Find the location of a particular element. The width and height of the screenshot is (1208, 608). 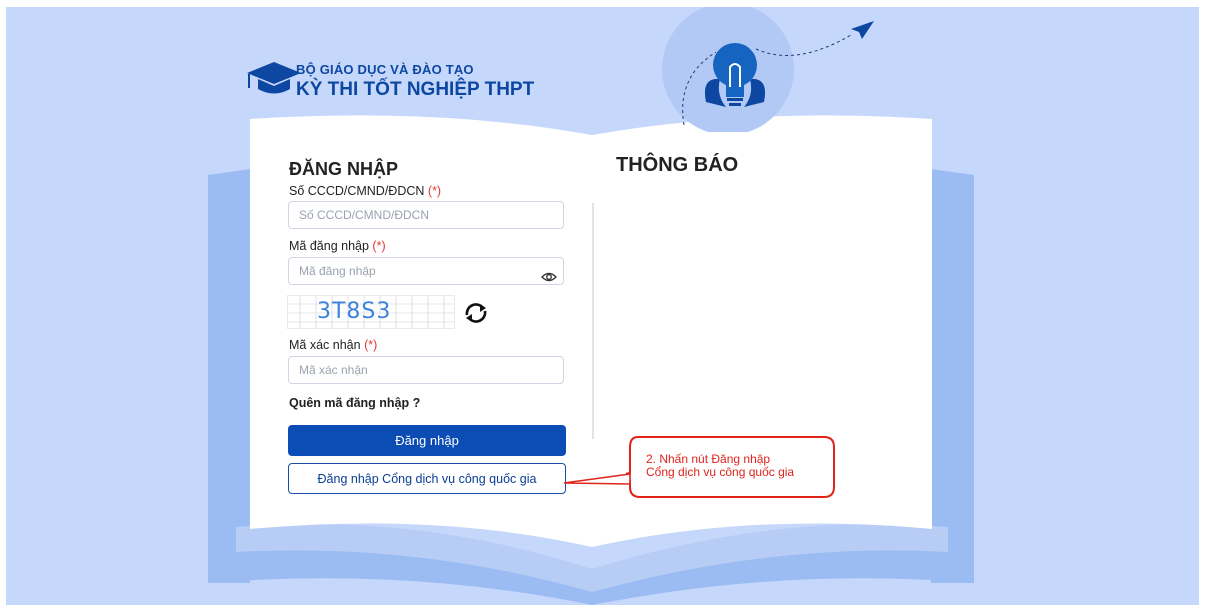

paper-plane-icon is located at coordinates (862, 30).